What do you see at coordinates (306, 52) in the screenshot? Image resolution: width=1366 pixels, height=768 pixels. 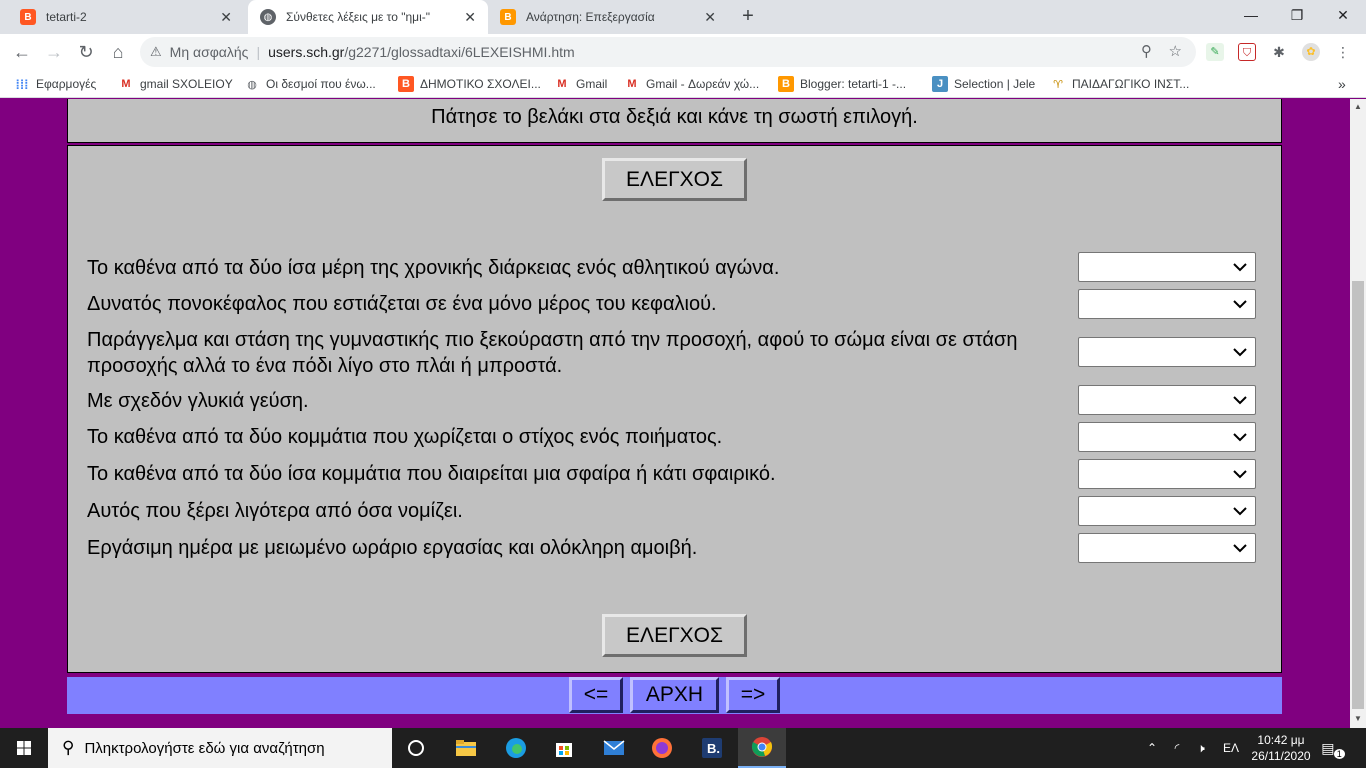 I see `url-host: users.sch.gr` at bounding box center [306, 52].